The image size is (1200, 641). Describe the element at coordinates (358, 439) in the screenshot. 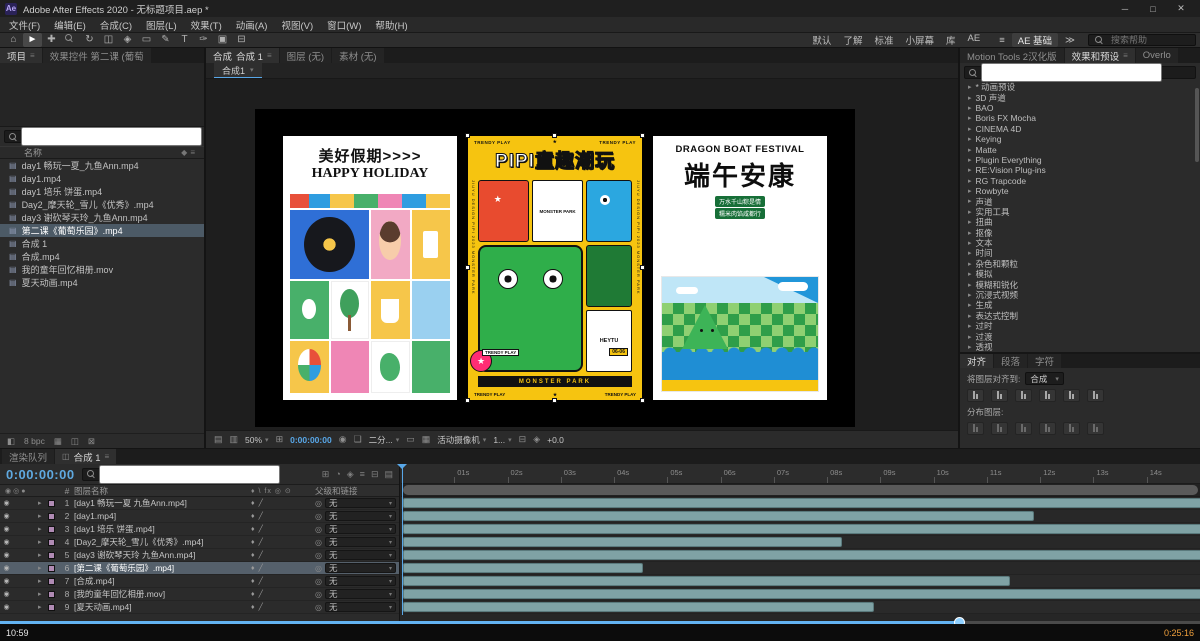

I see `show-snapshot-icon: ❏` at that location.